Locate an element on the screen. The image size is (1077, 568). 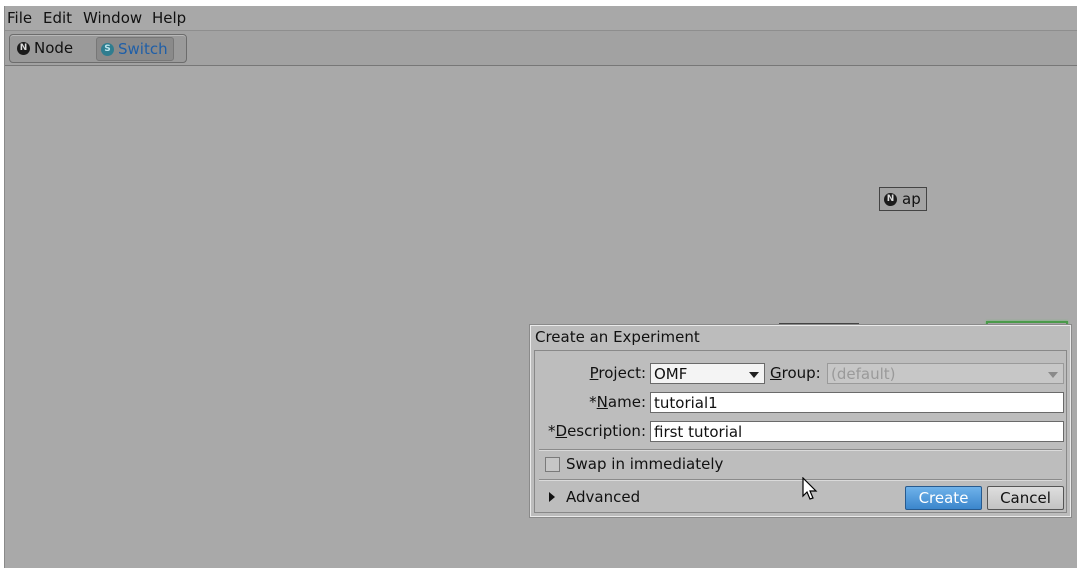
canvas-node-label: ap is located at coordinates (911, 199).